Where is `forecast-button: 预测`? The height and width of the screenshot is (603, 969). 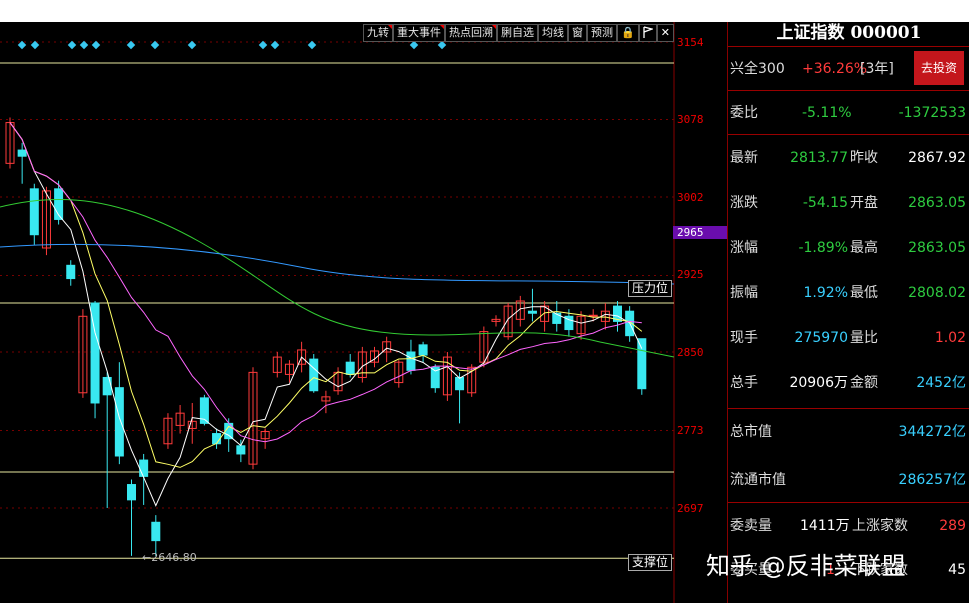 forecast-button: 预测 is located at coordinates (602, 33).